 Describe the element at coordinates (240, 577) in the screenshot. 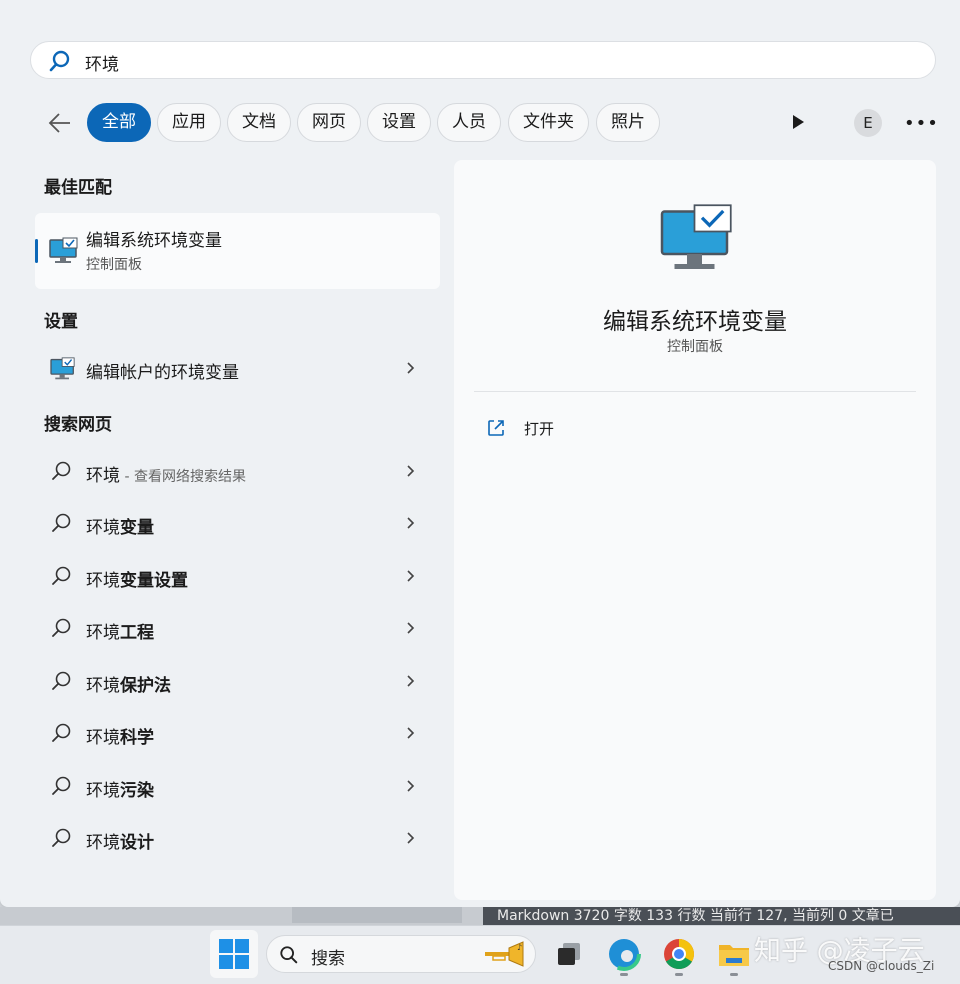

I see `web-result-item: 环境变量设置` at that location.